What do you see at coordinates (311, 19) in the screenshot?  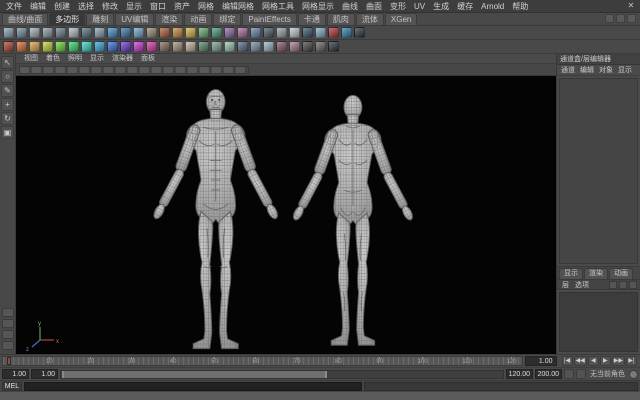 I see `shelf-tab: 卡通` at bounding box center [311, 19].